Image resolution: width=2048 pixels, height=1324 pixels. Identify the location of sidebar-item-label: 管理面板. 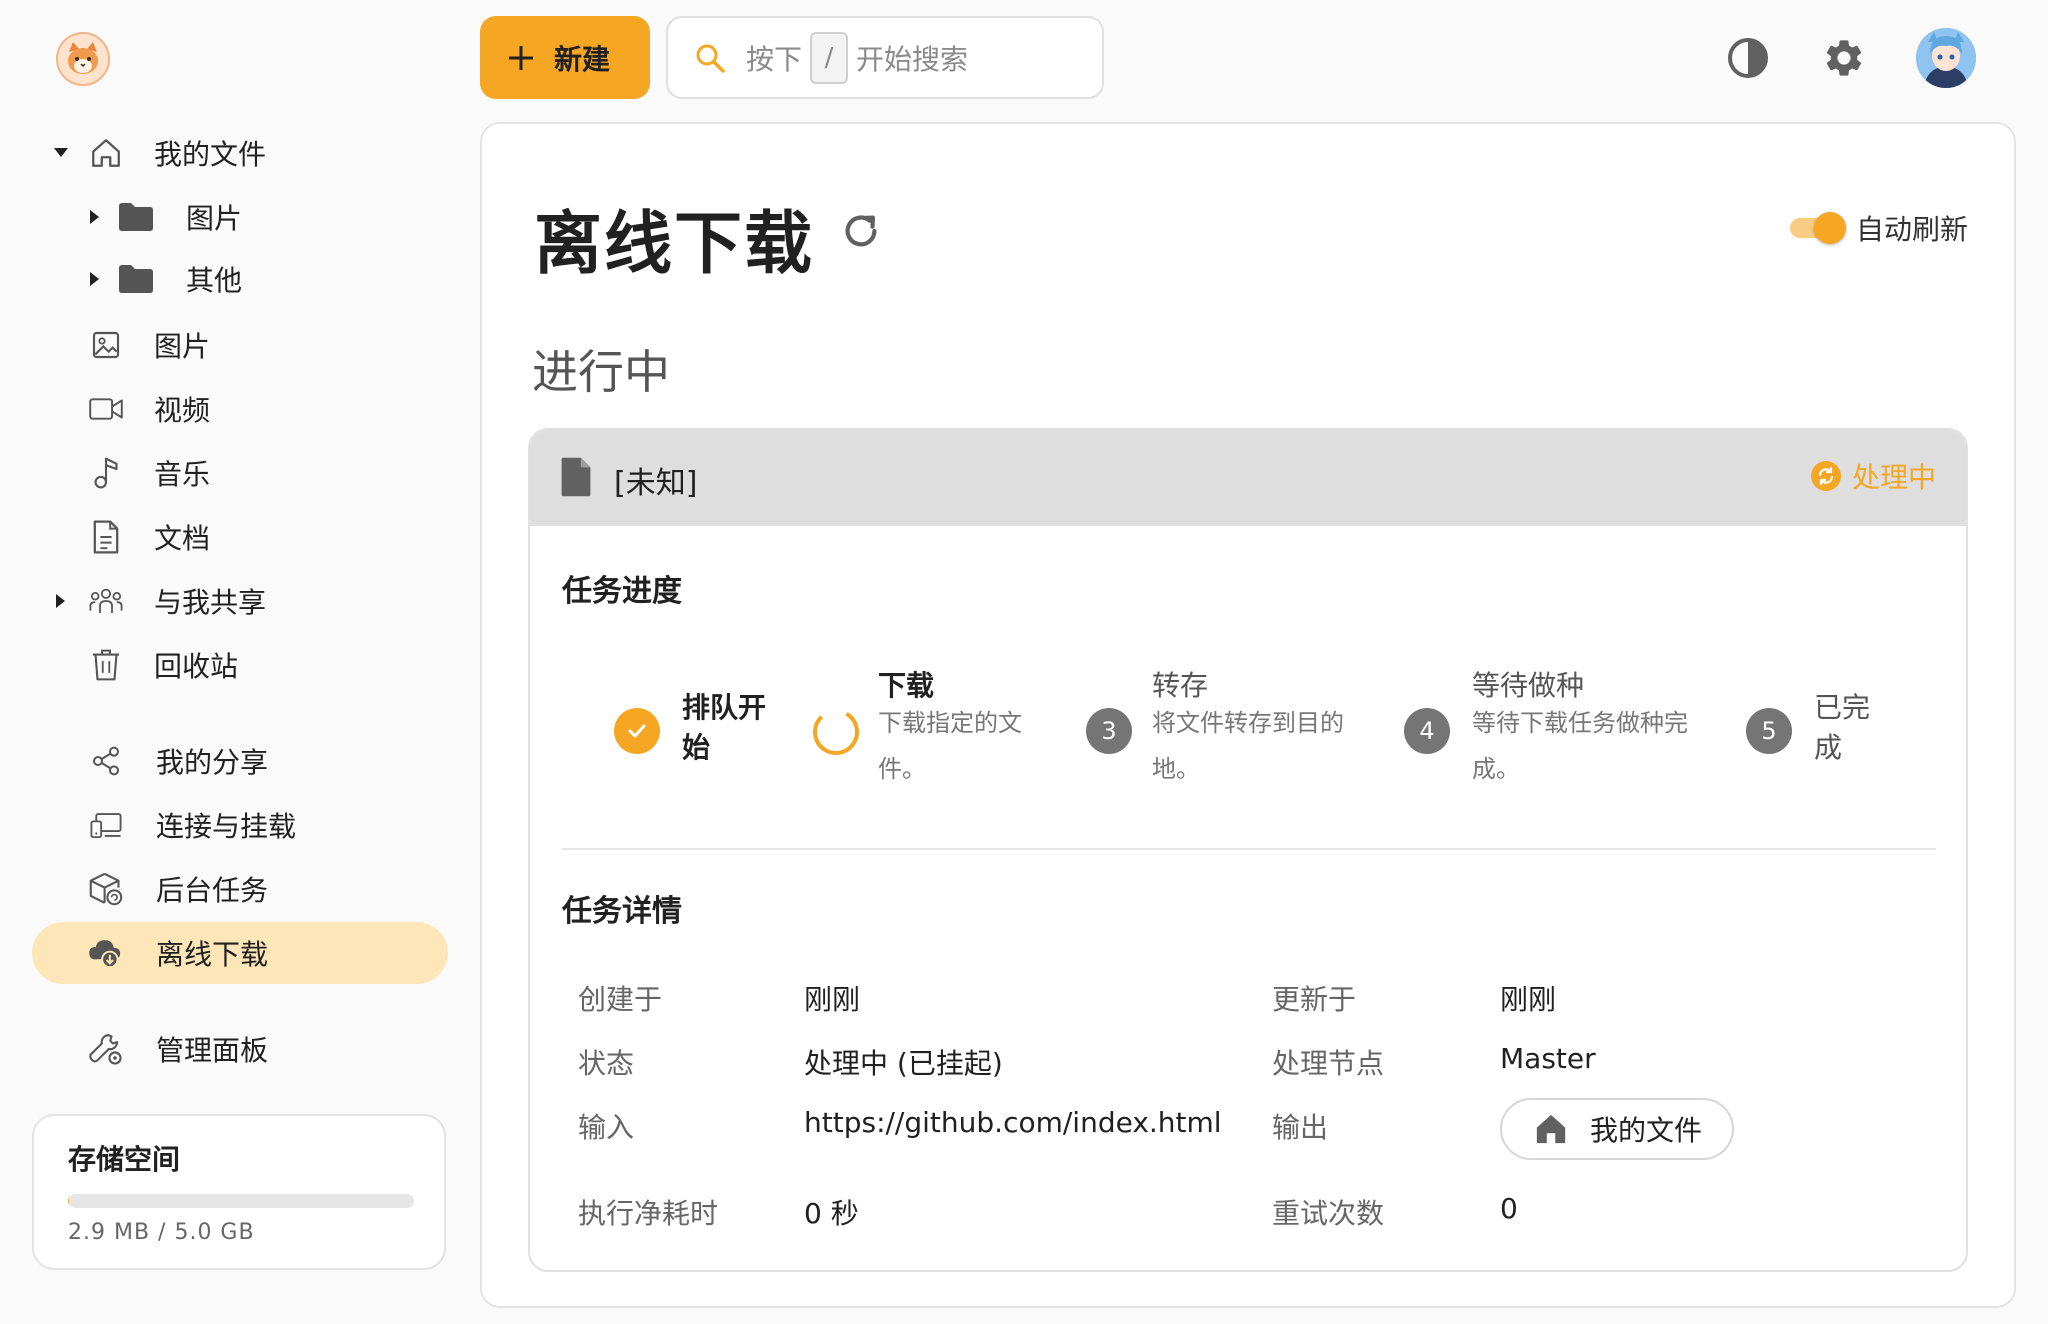
(212, 1050).